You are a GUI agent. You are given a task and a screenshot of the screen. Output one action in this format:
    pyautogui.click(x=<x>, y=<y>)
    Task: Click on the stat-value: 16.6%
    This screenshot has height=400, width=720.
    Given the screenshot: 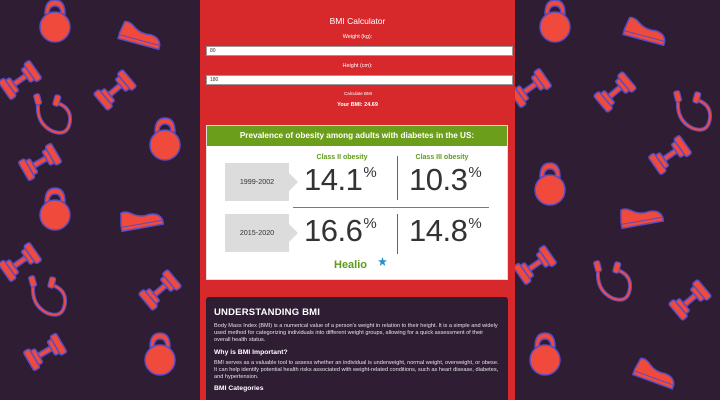 What is the action you would take?
    pyautogui.click(x=340, y=230)
    